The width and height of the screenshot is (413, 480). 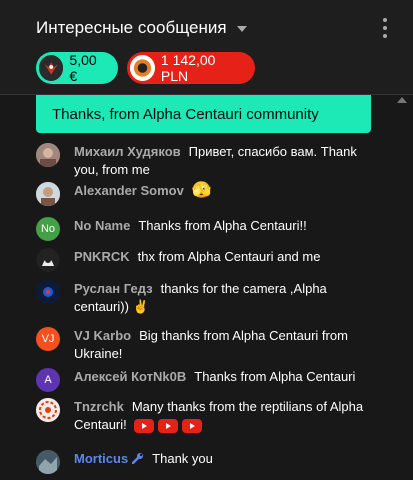 What do you see at coordinates (275, 376) in the screenshot?
I see `message-text: Thanks from Alpha Centauri` at bounding box center [275, 376].